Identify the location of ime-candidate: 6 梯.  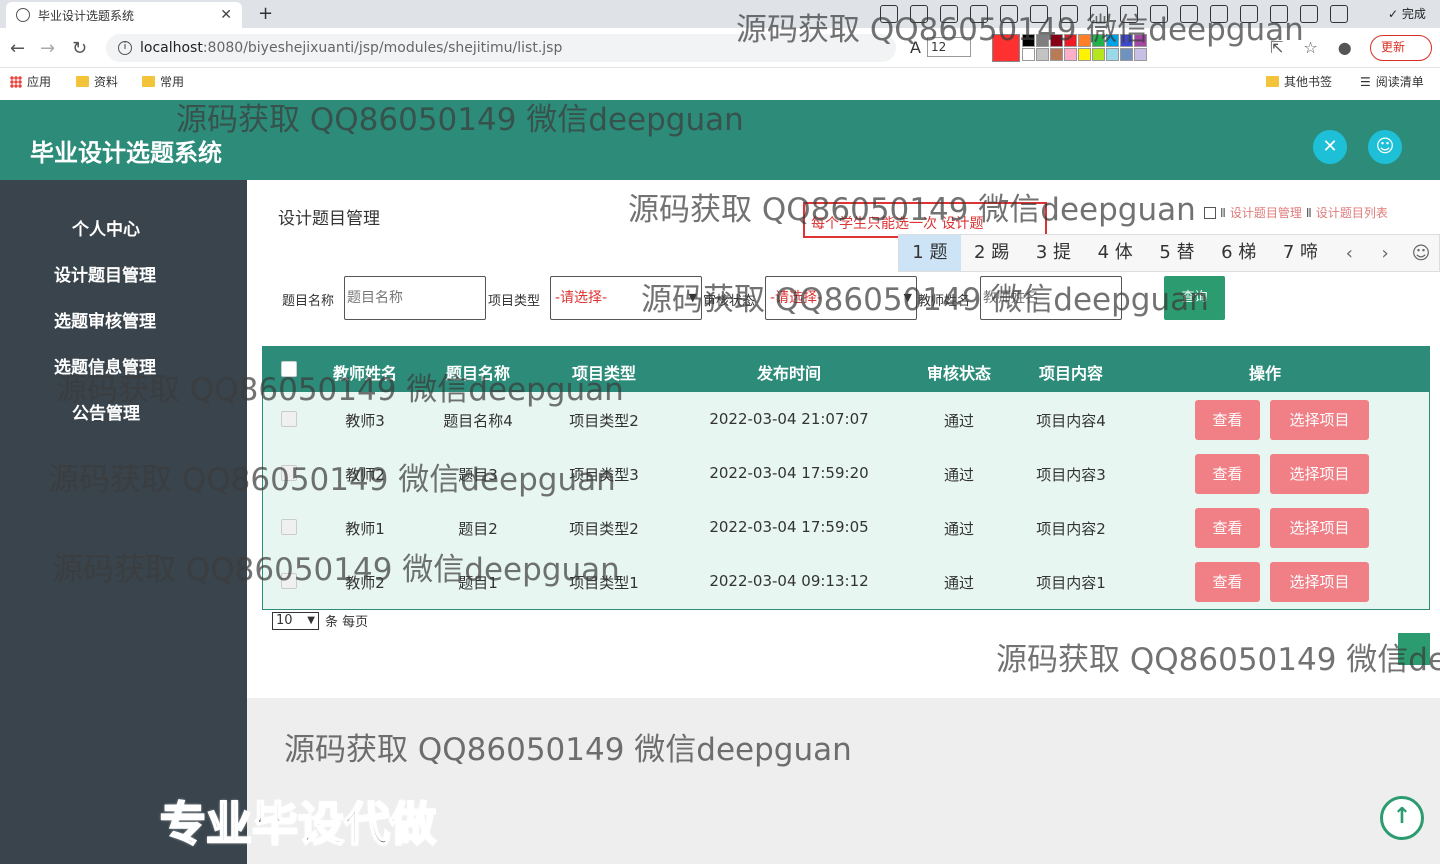
(1239, 253).